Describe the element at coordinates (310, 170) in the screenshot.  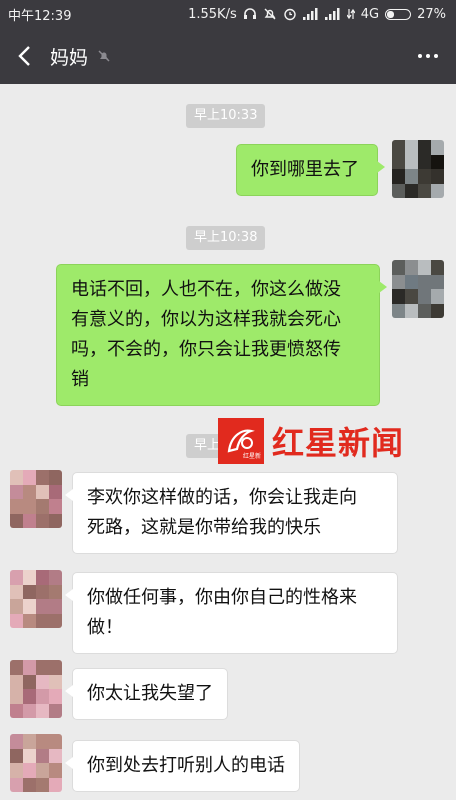
I see `message-bubble-out: 你到哪里去了` at that location.